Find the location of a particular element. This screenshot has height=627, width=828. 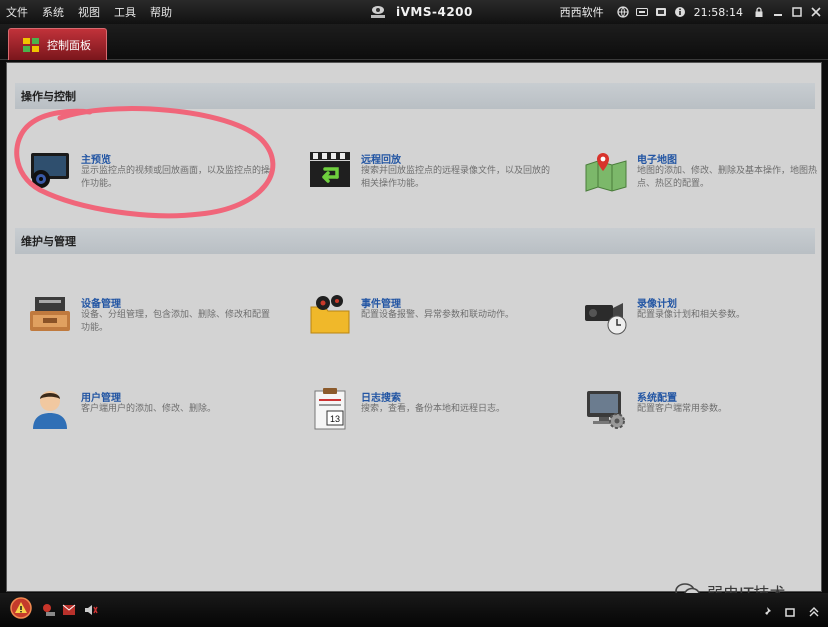

cpu-icon is located at coordinates (661, 12).